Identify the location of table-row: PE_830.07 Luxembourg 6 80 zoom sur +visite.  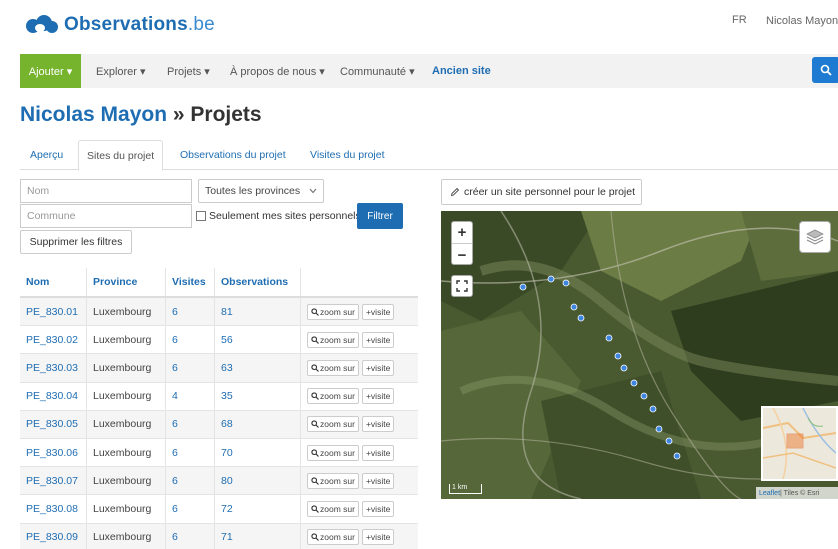
(219, 481).